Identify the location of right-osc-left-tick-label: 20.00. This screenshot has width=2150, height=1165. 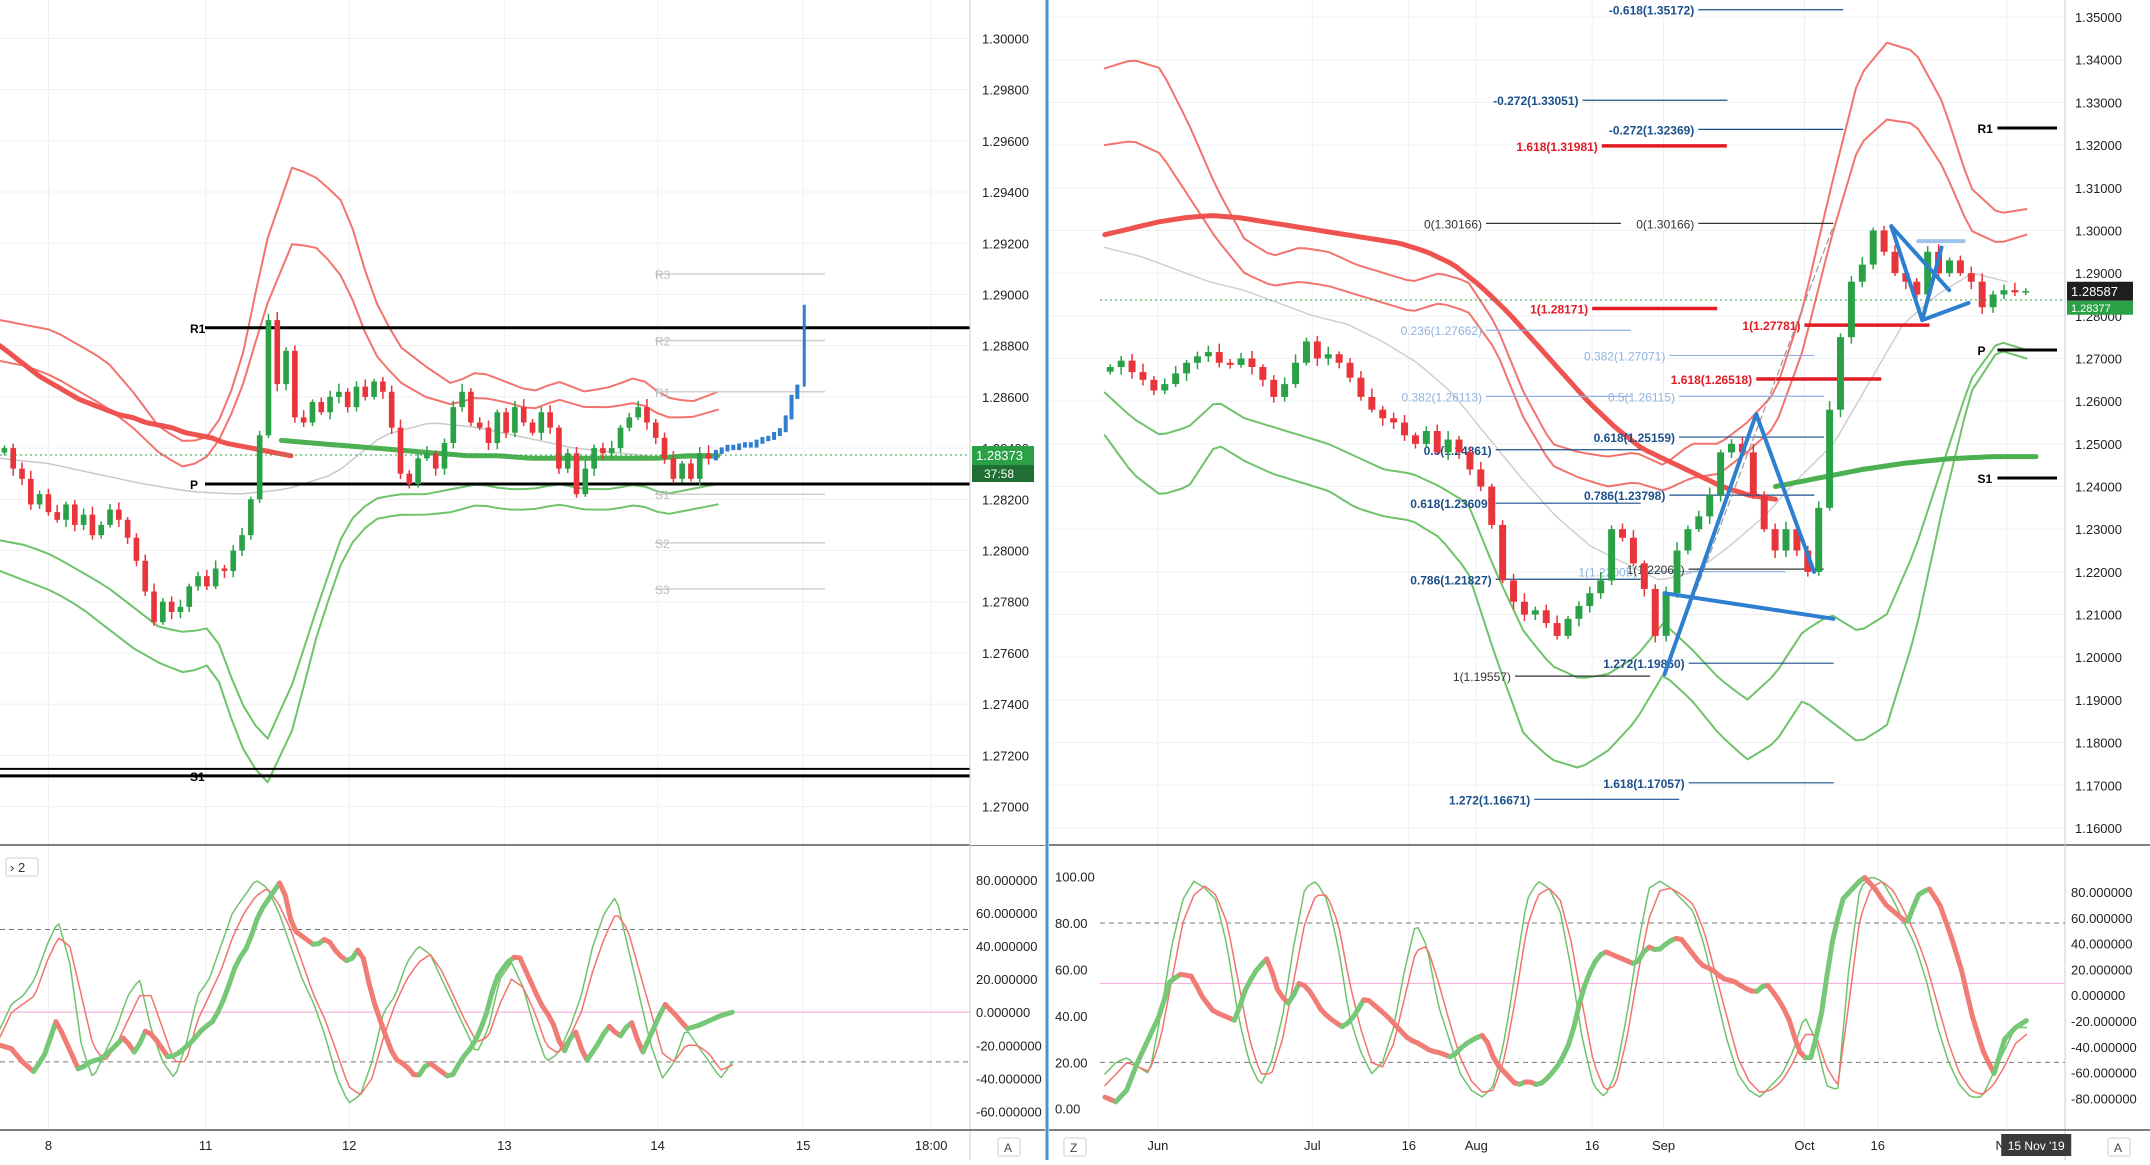
(1071, 1062).